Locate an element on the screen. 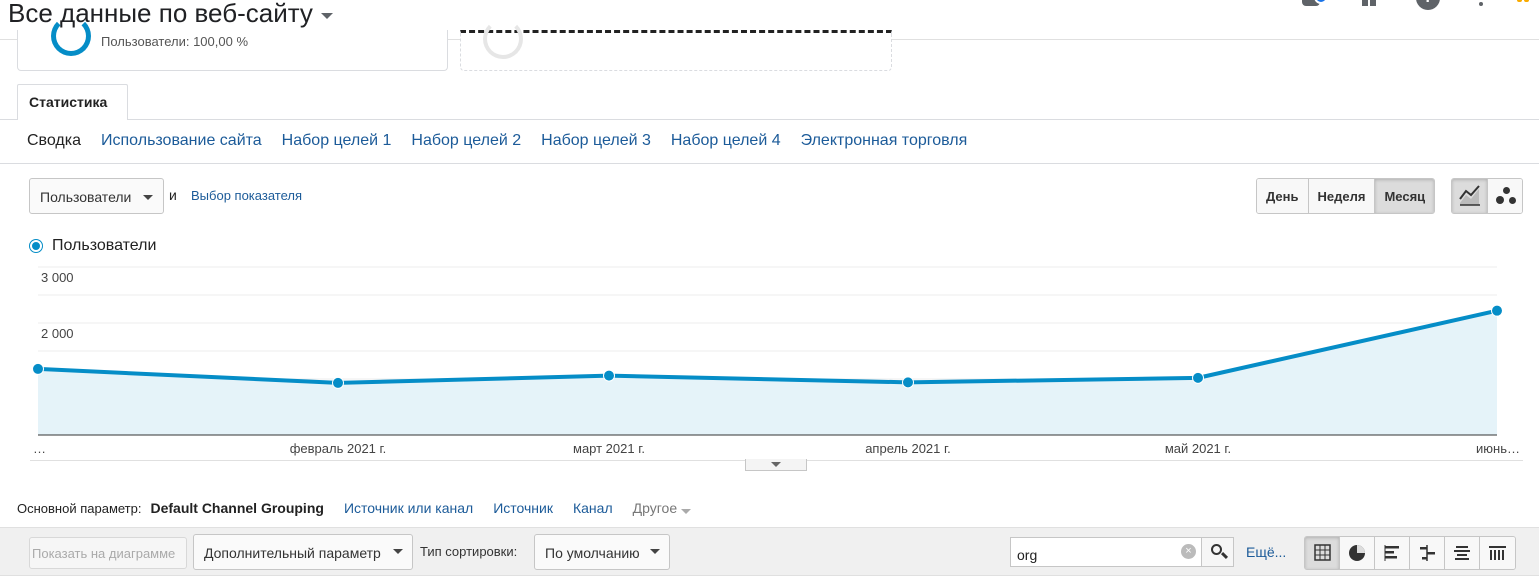  metric-select: Пользователи is located at coordinates (96, 196).